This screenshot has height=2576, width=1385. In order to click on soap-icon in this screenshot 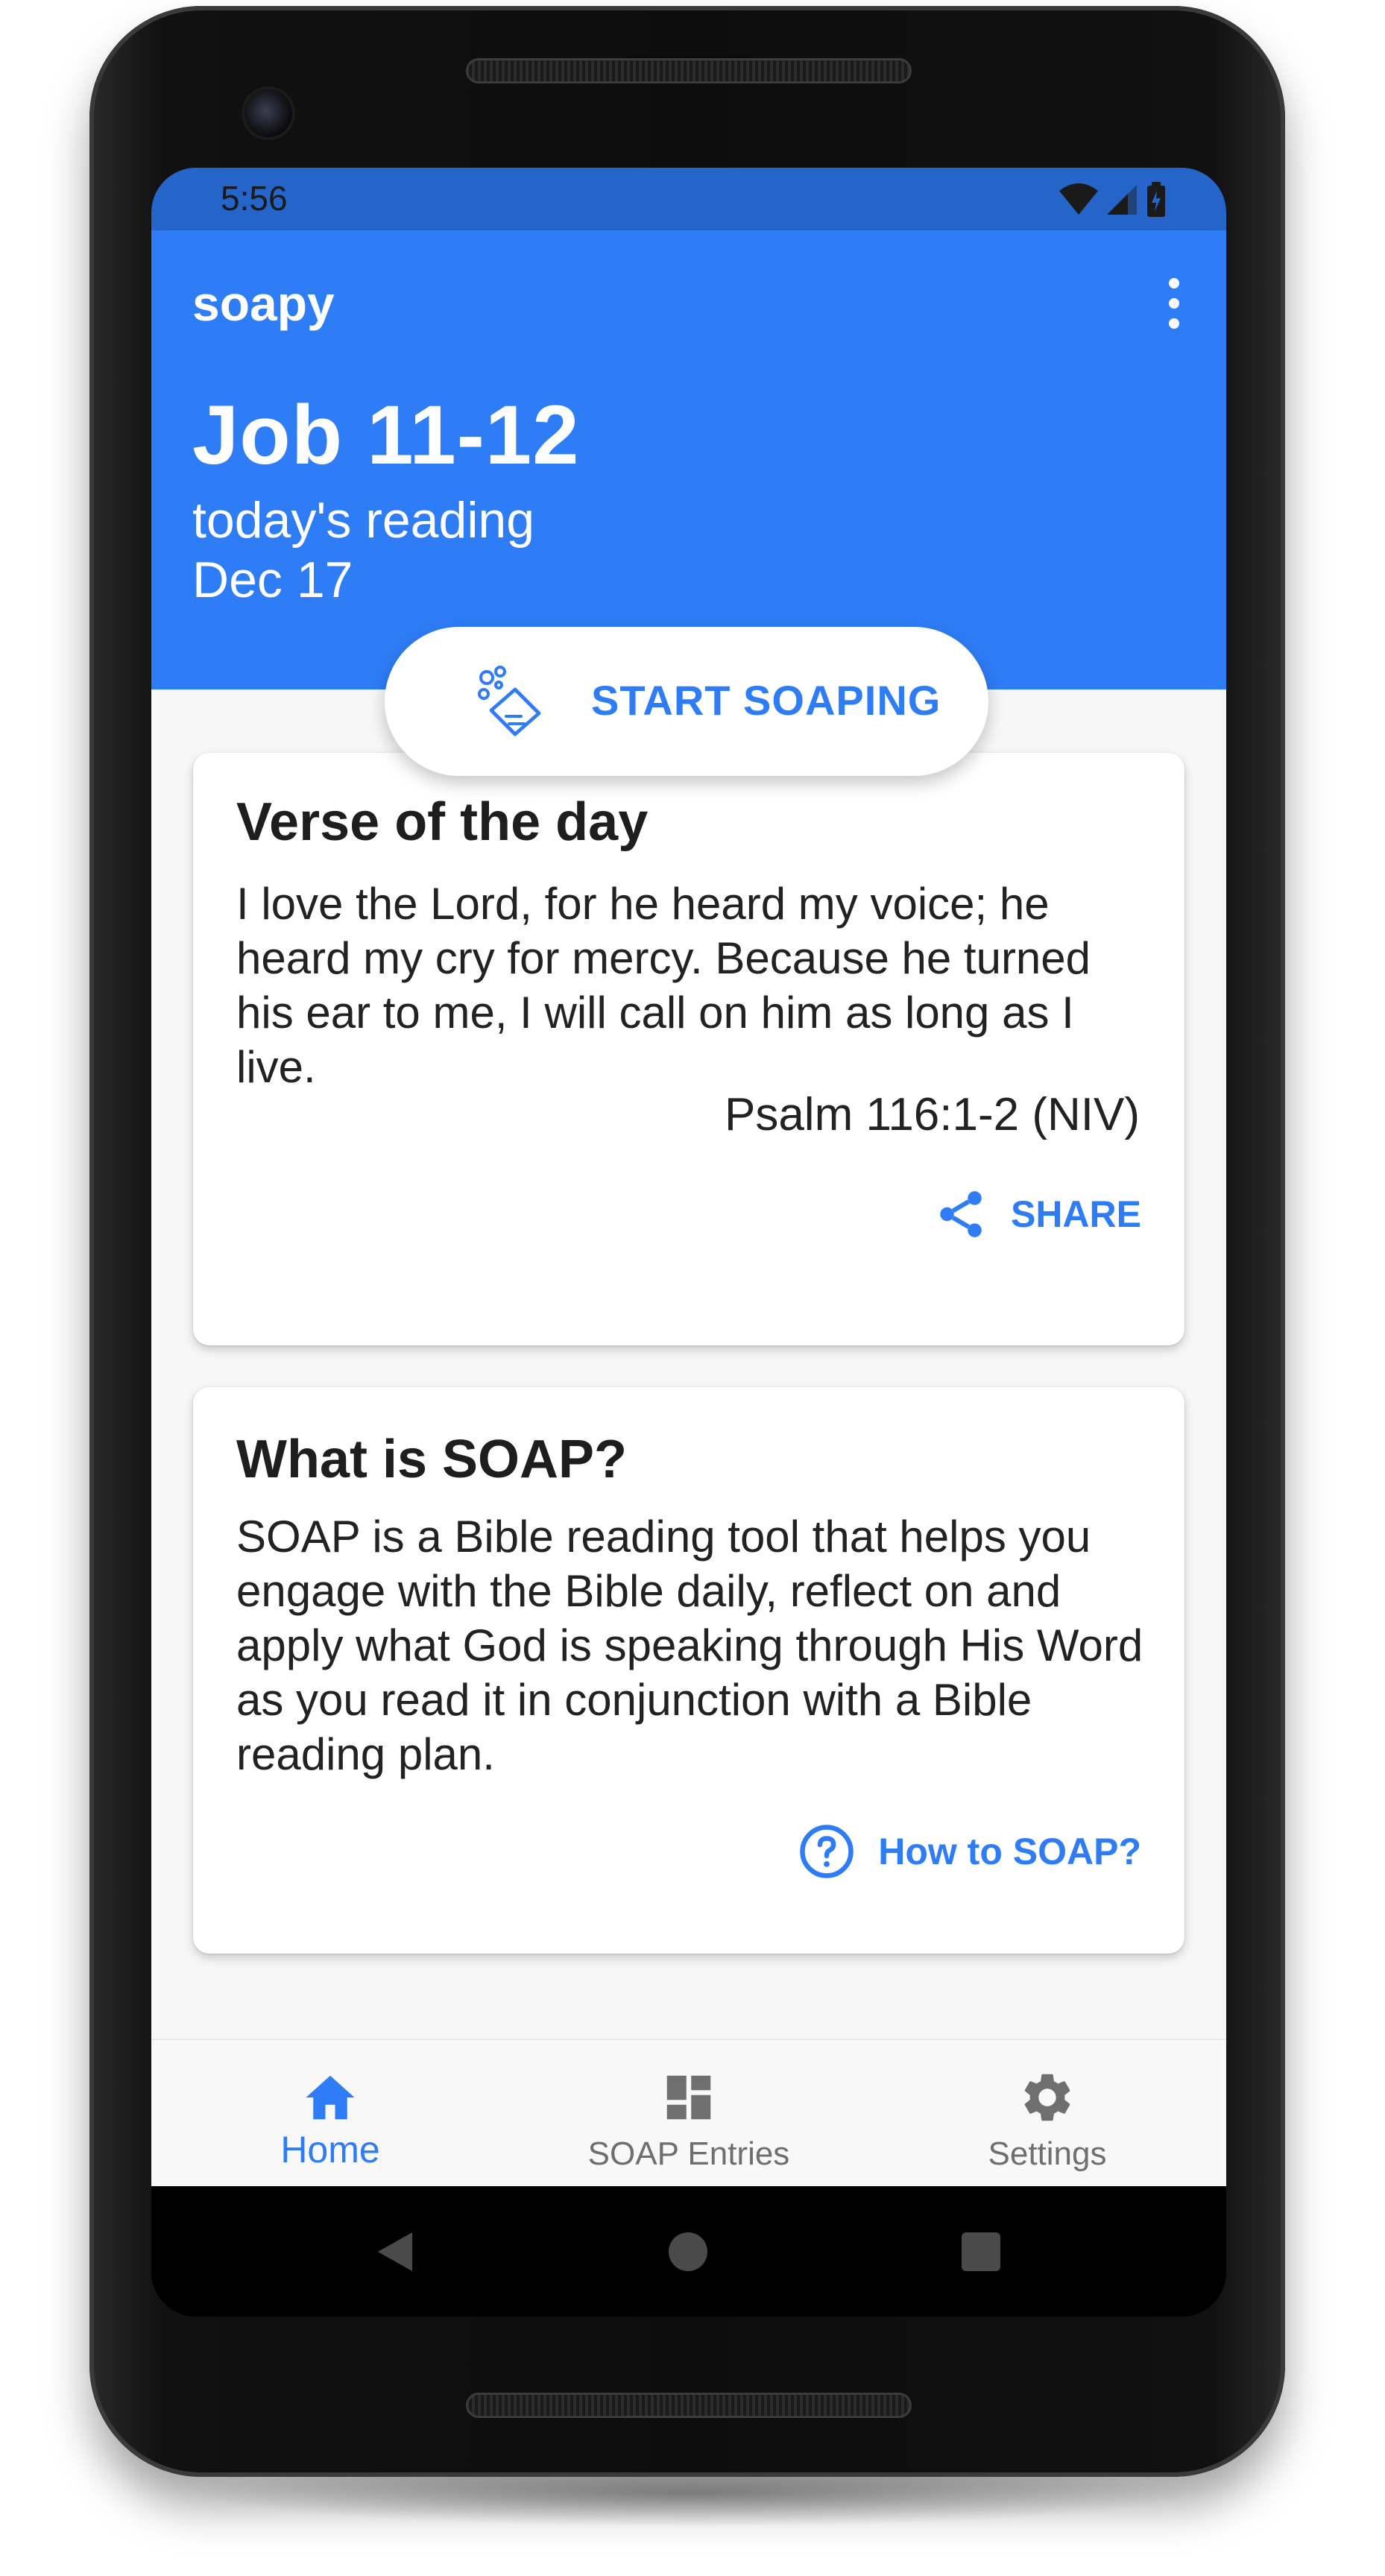, I will do `click(509, 701)`.